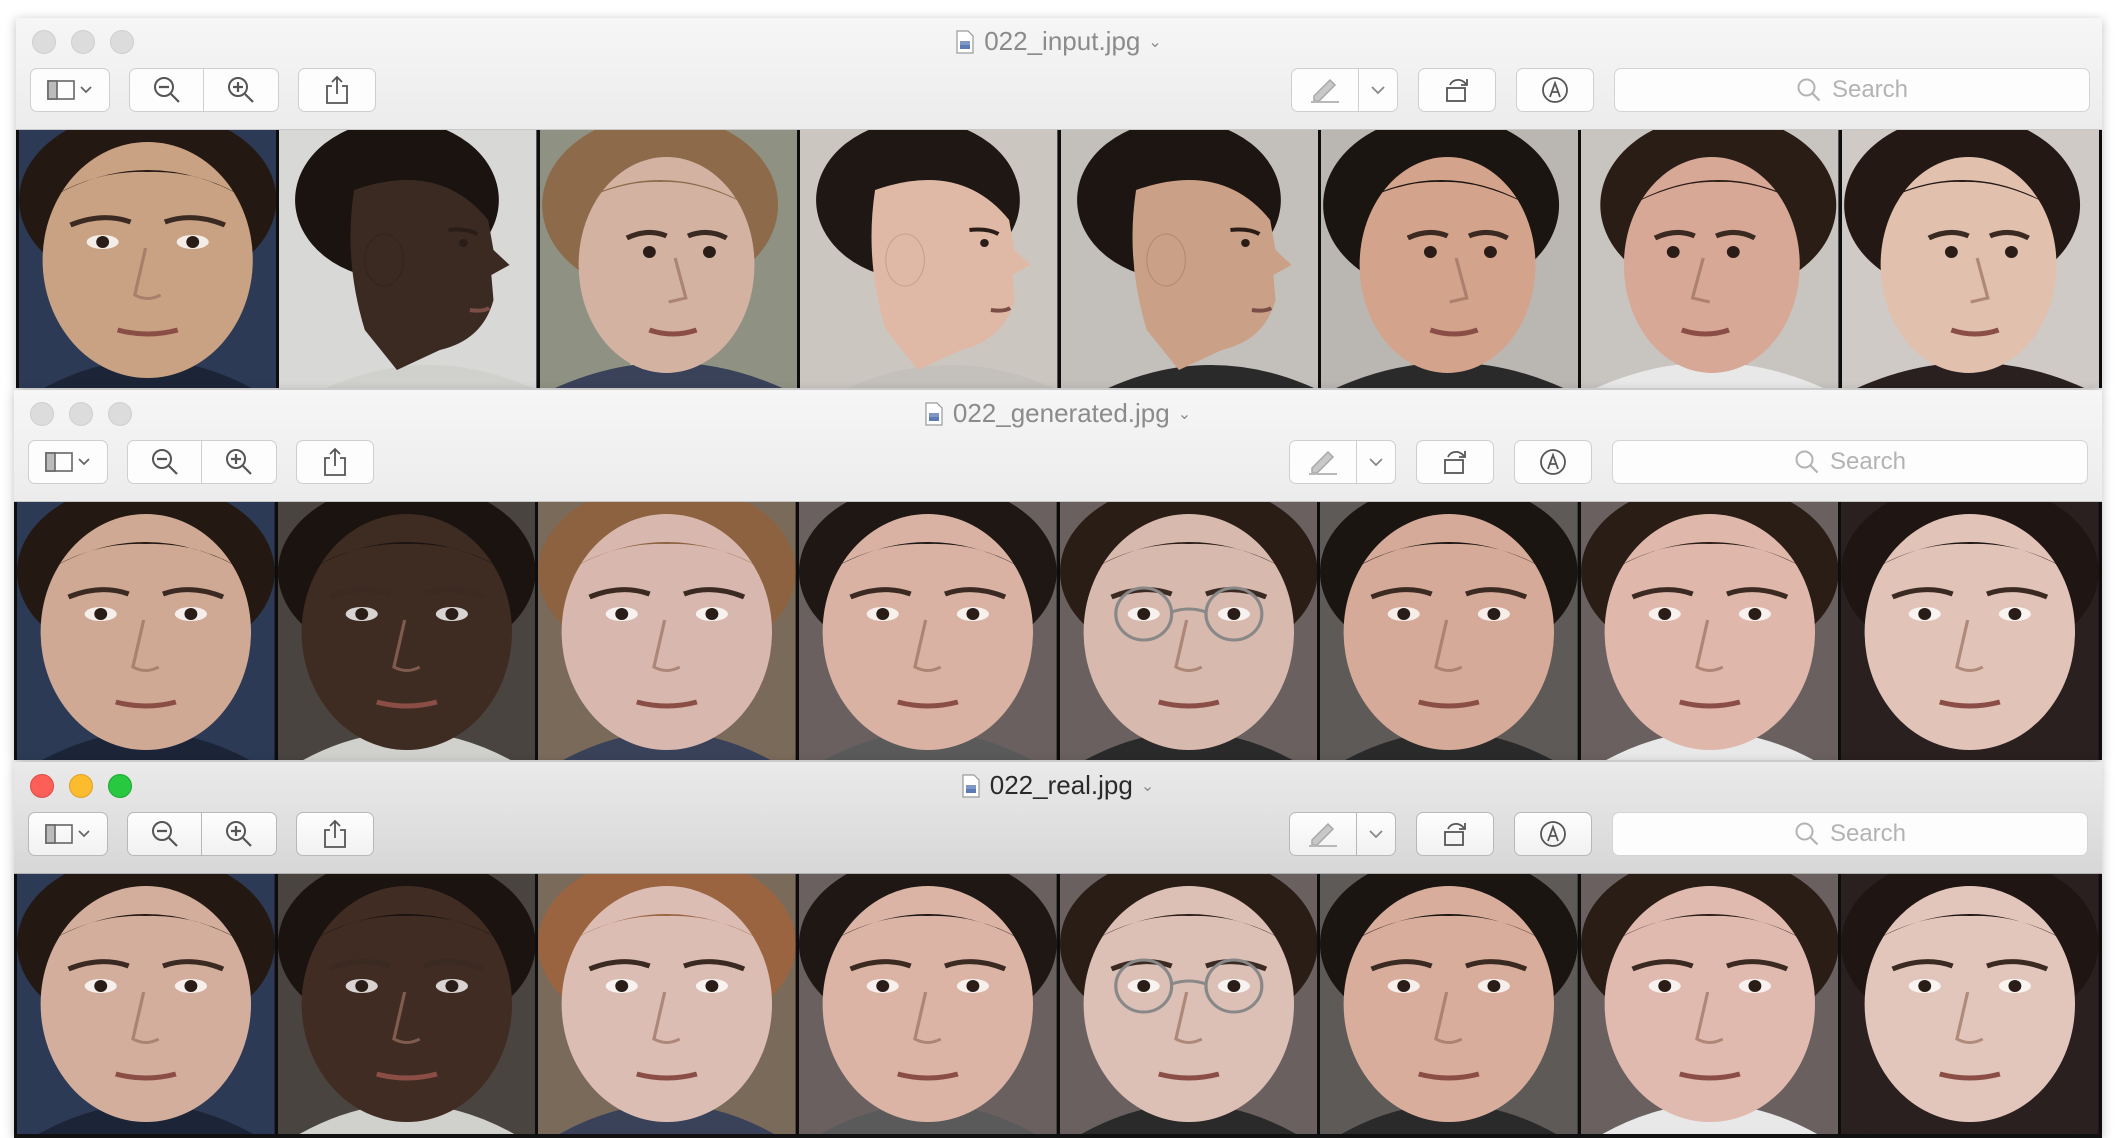 The width and height of the screenshot is (2118, 1138). What do you see at coordinates (1059, 74) in the screenshot?
I see `window-titlebar: 022_input.jpg ⌄ Search` at bounding box center [1059, 74].